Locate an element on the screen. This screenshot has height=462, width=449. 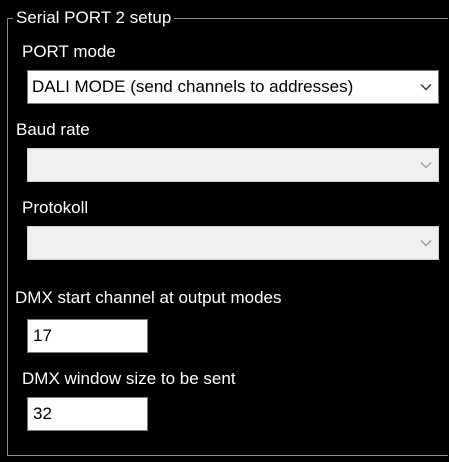
dmx-start-channel-input: 17 is located at coordinates (87, 336).